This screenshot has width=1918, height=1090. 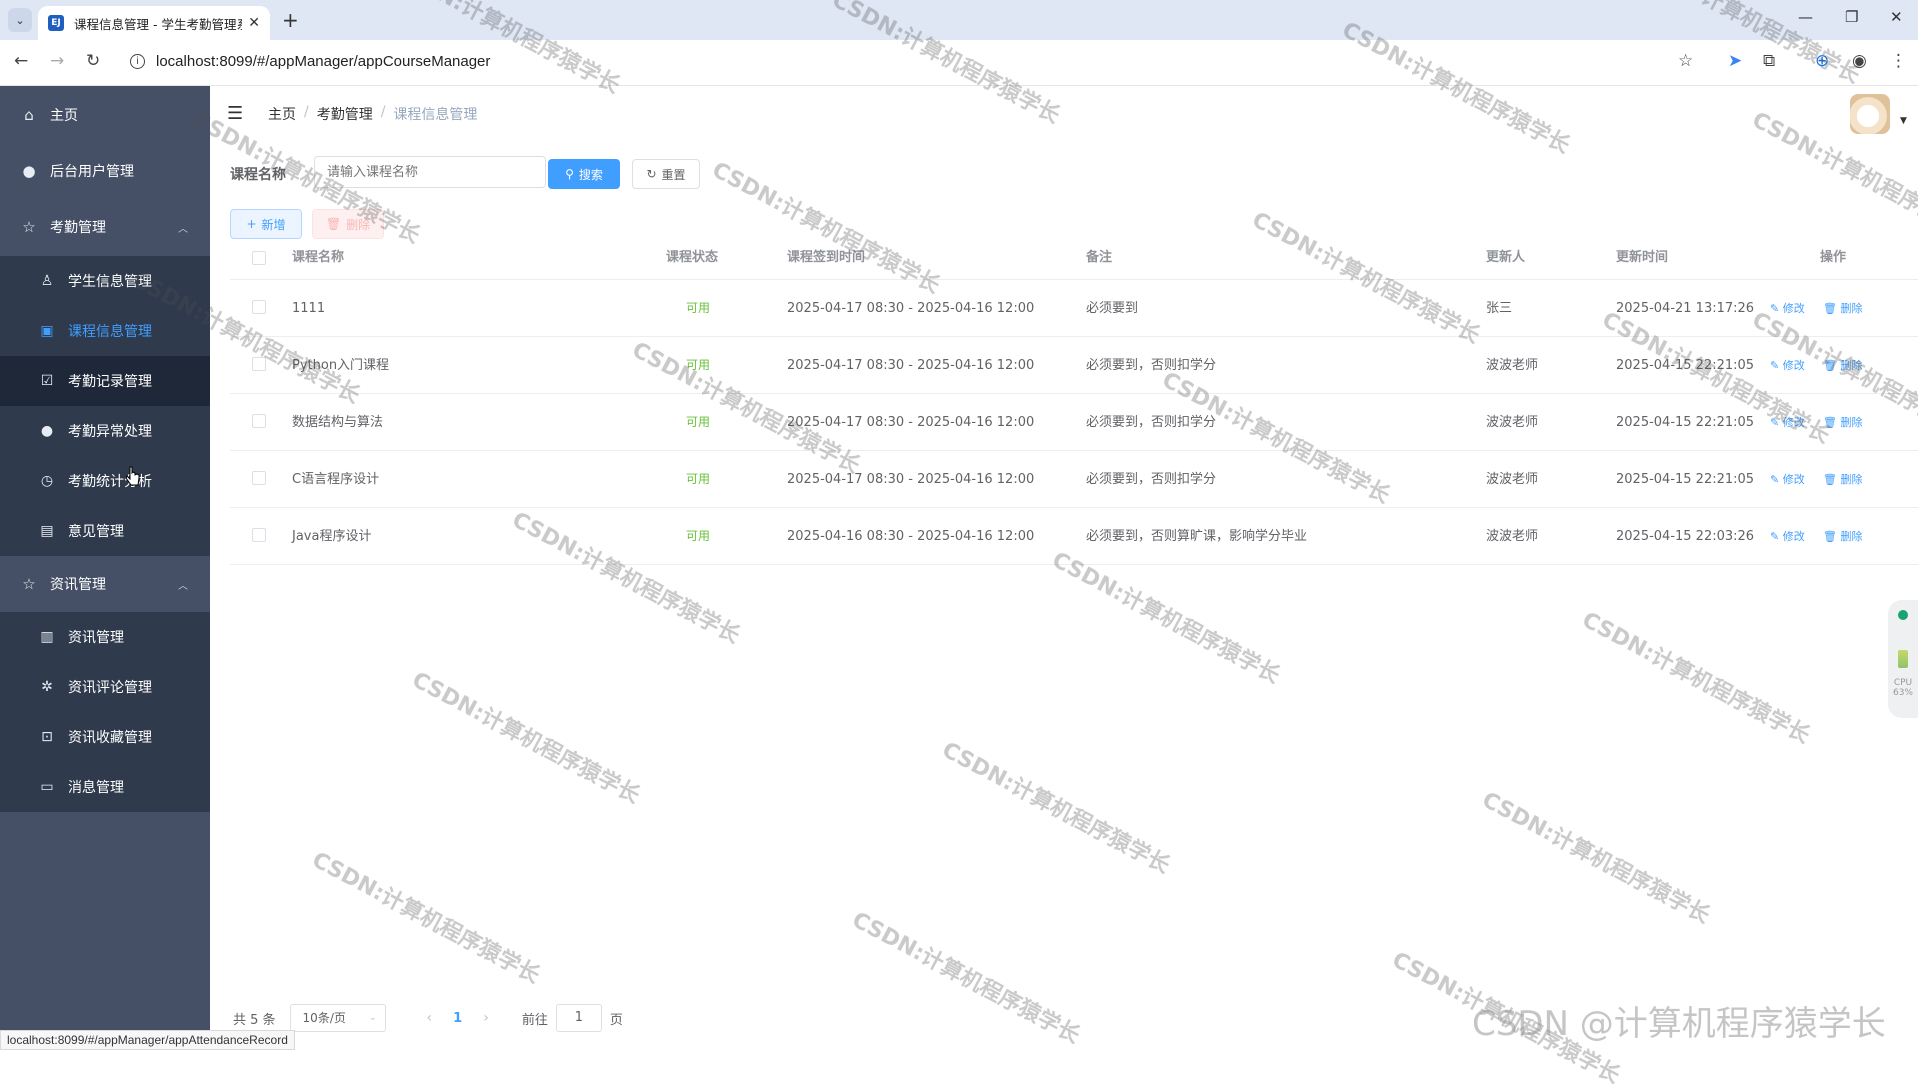 What do you see at coordinates (105, 637) in the screenshot?
I see `sidebar-item-news: ▥ 资讯管理` at bounding box center [105, 637].